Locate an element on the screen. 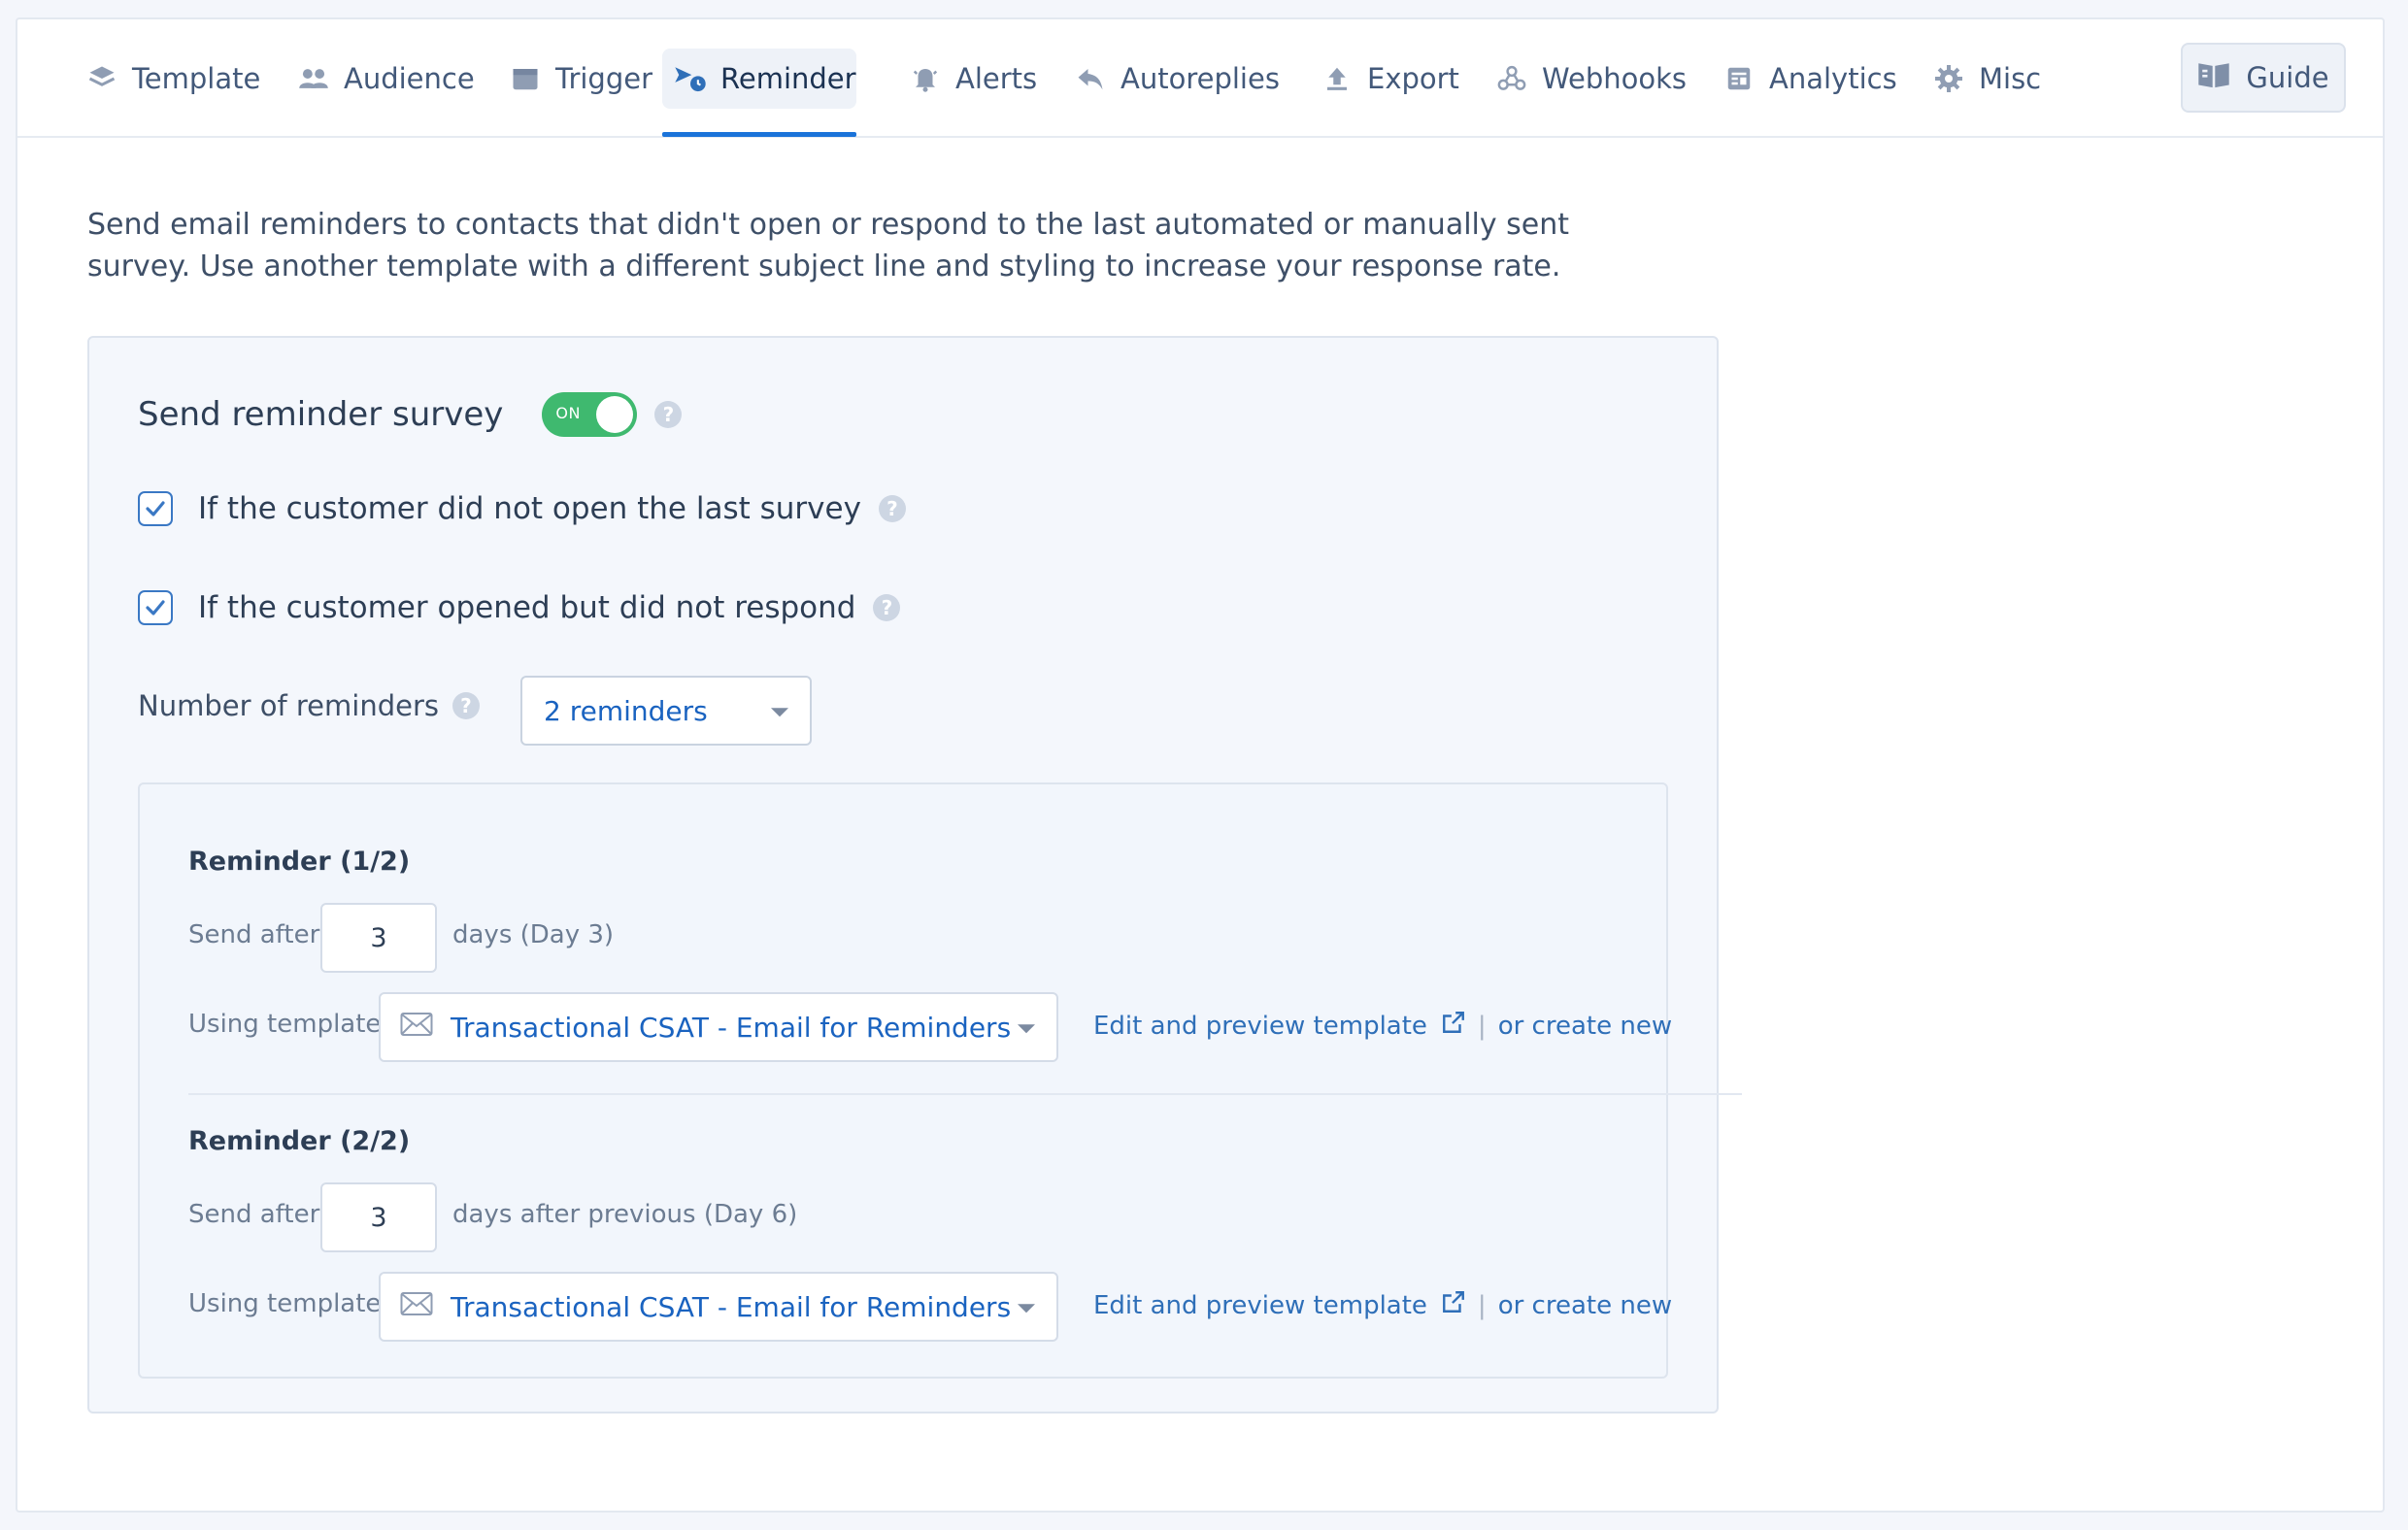 The image size is (2408, 1530). tab-label: Export is located at coordinates (1413, 78).